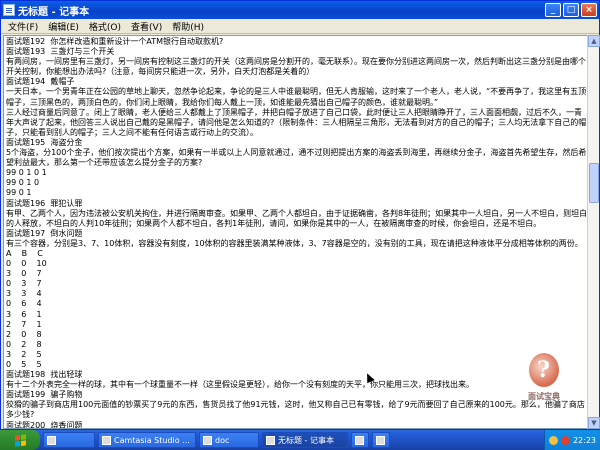 This screenshot has height=450, width=600. What do you see at coordinates (297, 204) in the screenshot?
I see `text-line: 面试题196 罪犯认罪` at bounding box center [297, 204].